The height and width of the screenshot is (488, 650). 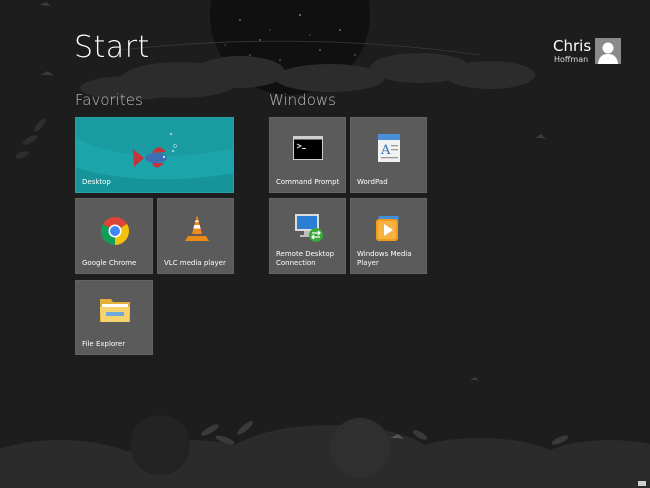 What do you see at coordinates (104, 344) in the screenshot?
I see `tile-file-explorer-label: File Explorer` at bounding box center [104, 344].